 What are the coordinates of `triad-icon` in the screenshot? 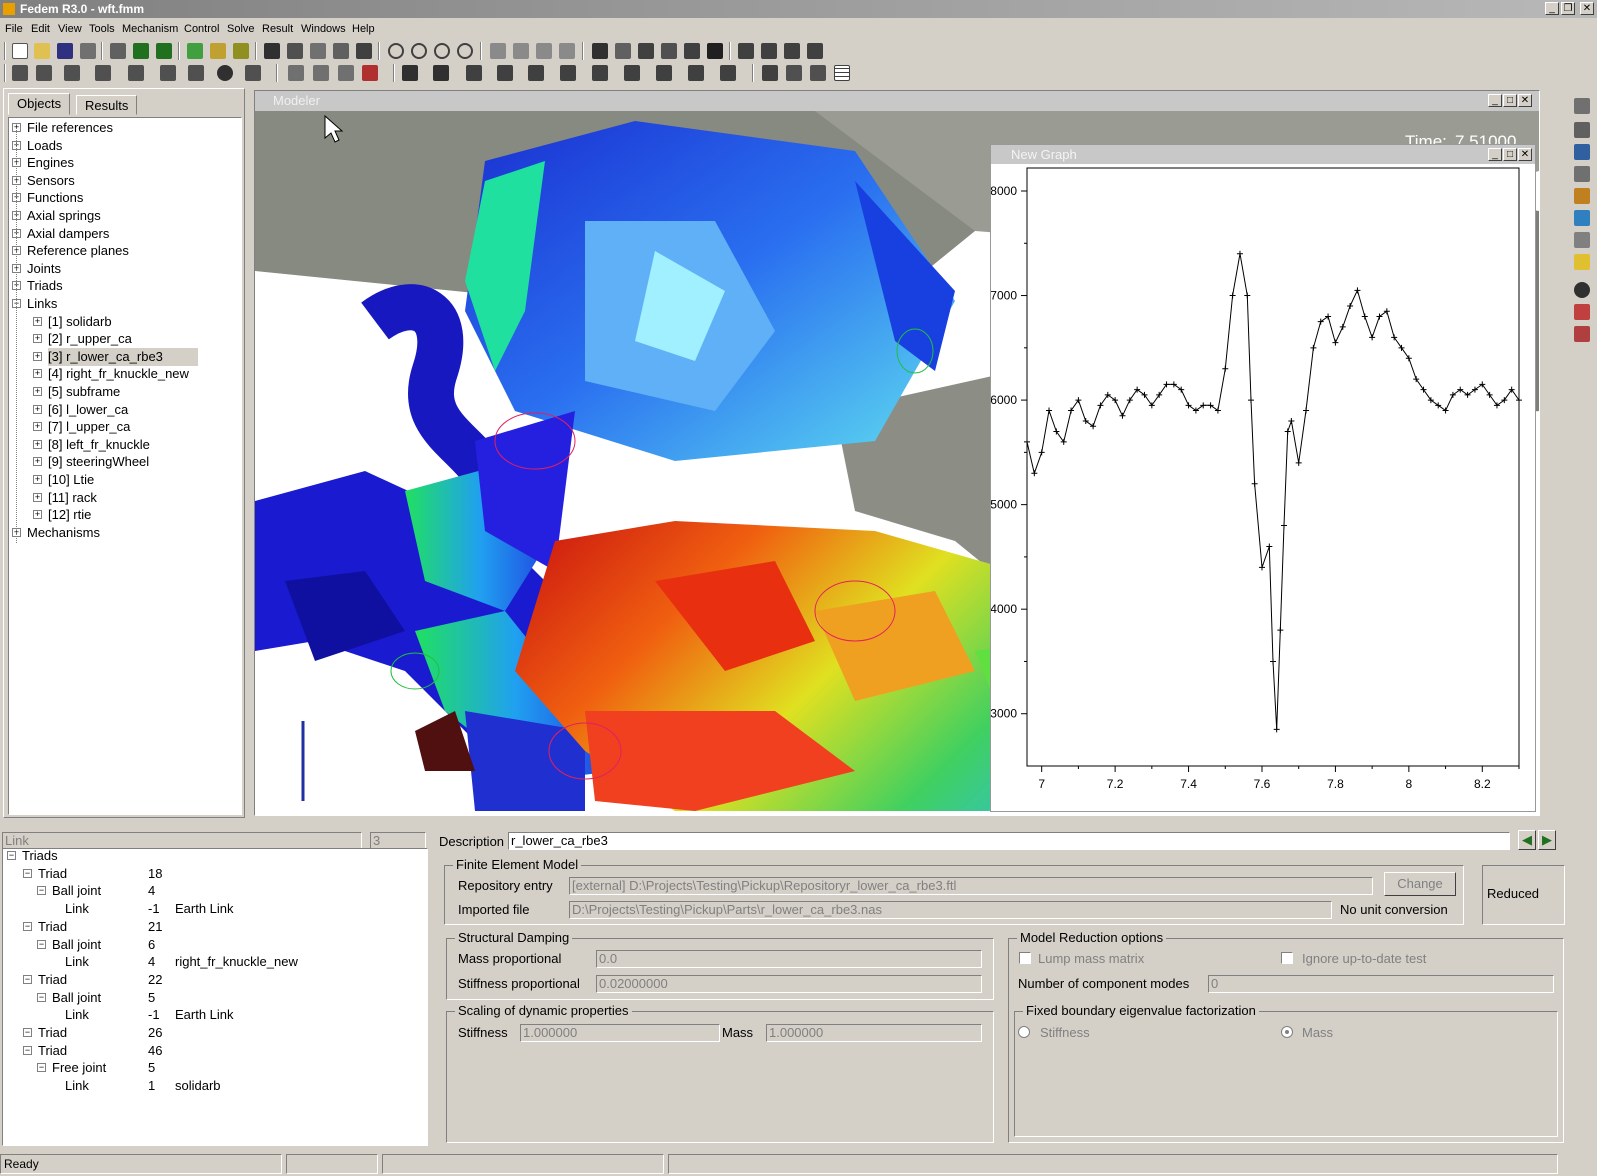 It's located at (44, 73).